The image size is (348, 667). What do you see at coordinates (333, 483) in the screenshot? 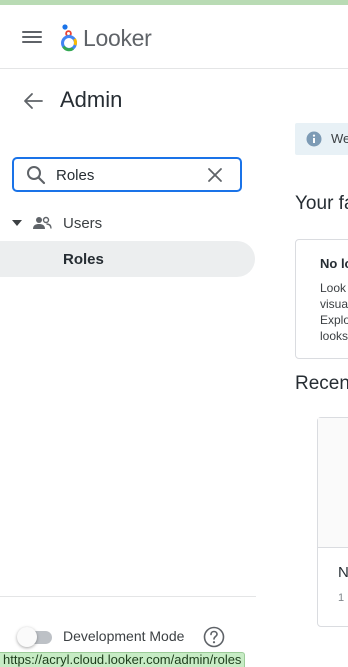
I see `recent-item-thumbnail` at bounding box center [333, 483].